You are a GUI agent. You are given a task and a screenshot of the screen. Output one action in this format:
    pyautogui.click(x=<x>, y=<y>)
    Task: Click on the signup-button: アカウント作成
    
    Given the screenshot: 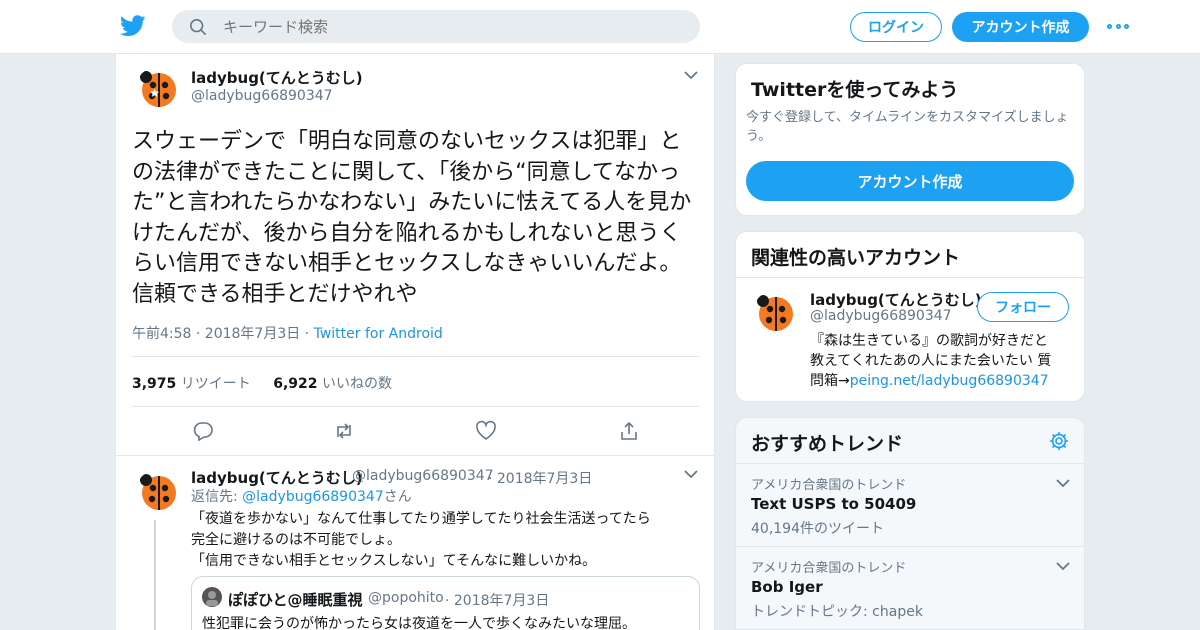 What is the action you would take?
    pyautogui.click(x=1020, y=27)
    